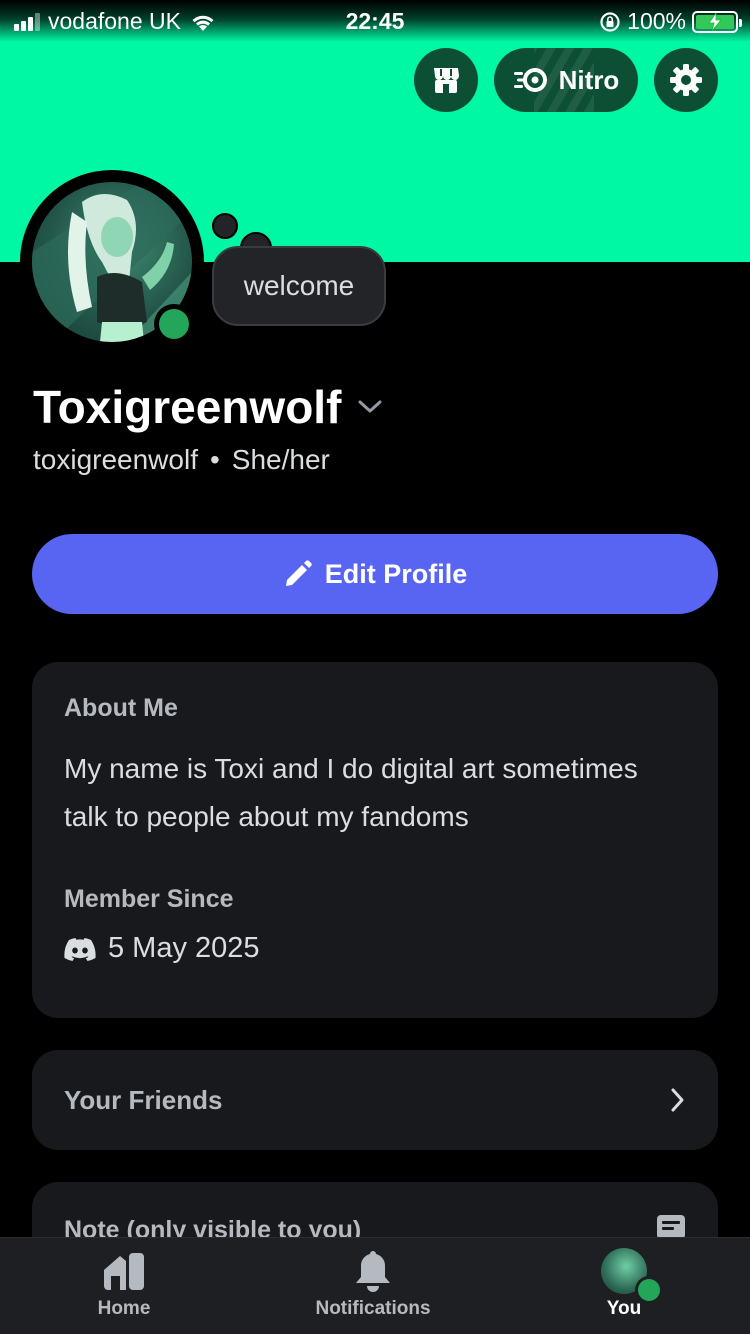  What do you see at coordinates (187, 407) in the screenshot?
I see `display-name: Toxigreenwolf` at bounding box center [187, 407].